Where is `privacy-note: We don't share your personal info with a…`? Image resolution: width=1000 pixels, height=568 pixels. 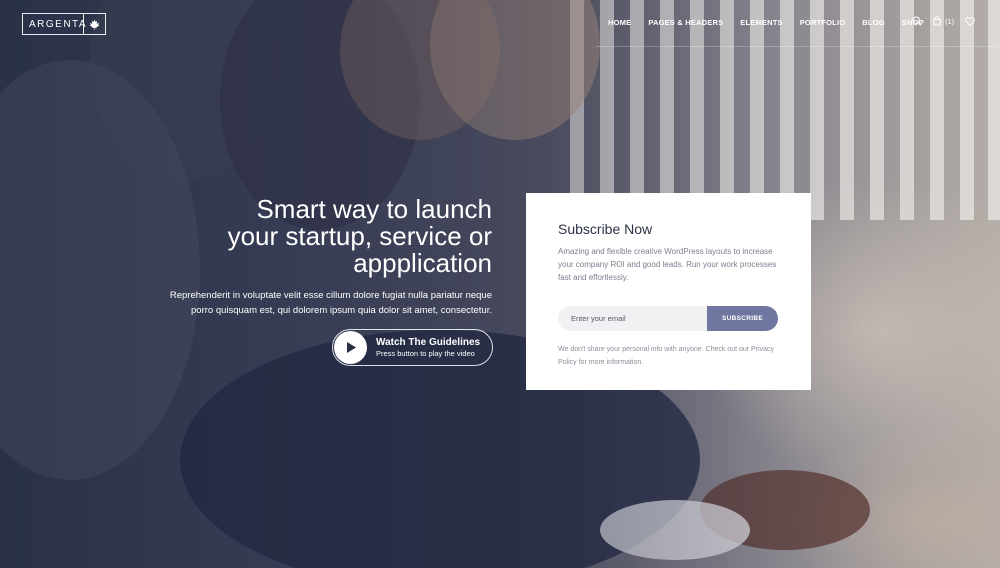 privacy-note: We don't share your personal info with a… is located at coordinates (666, 356).